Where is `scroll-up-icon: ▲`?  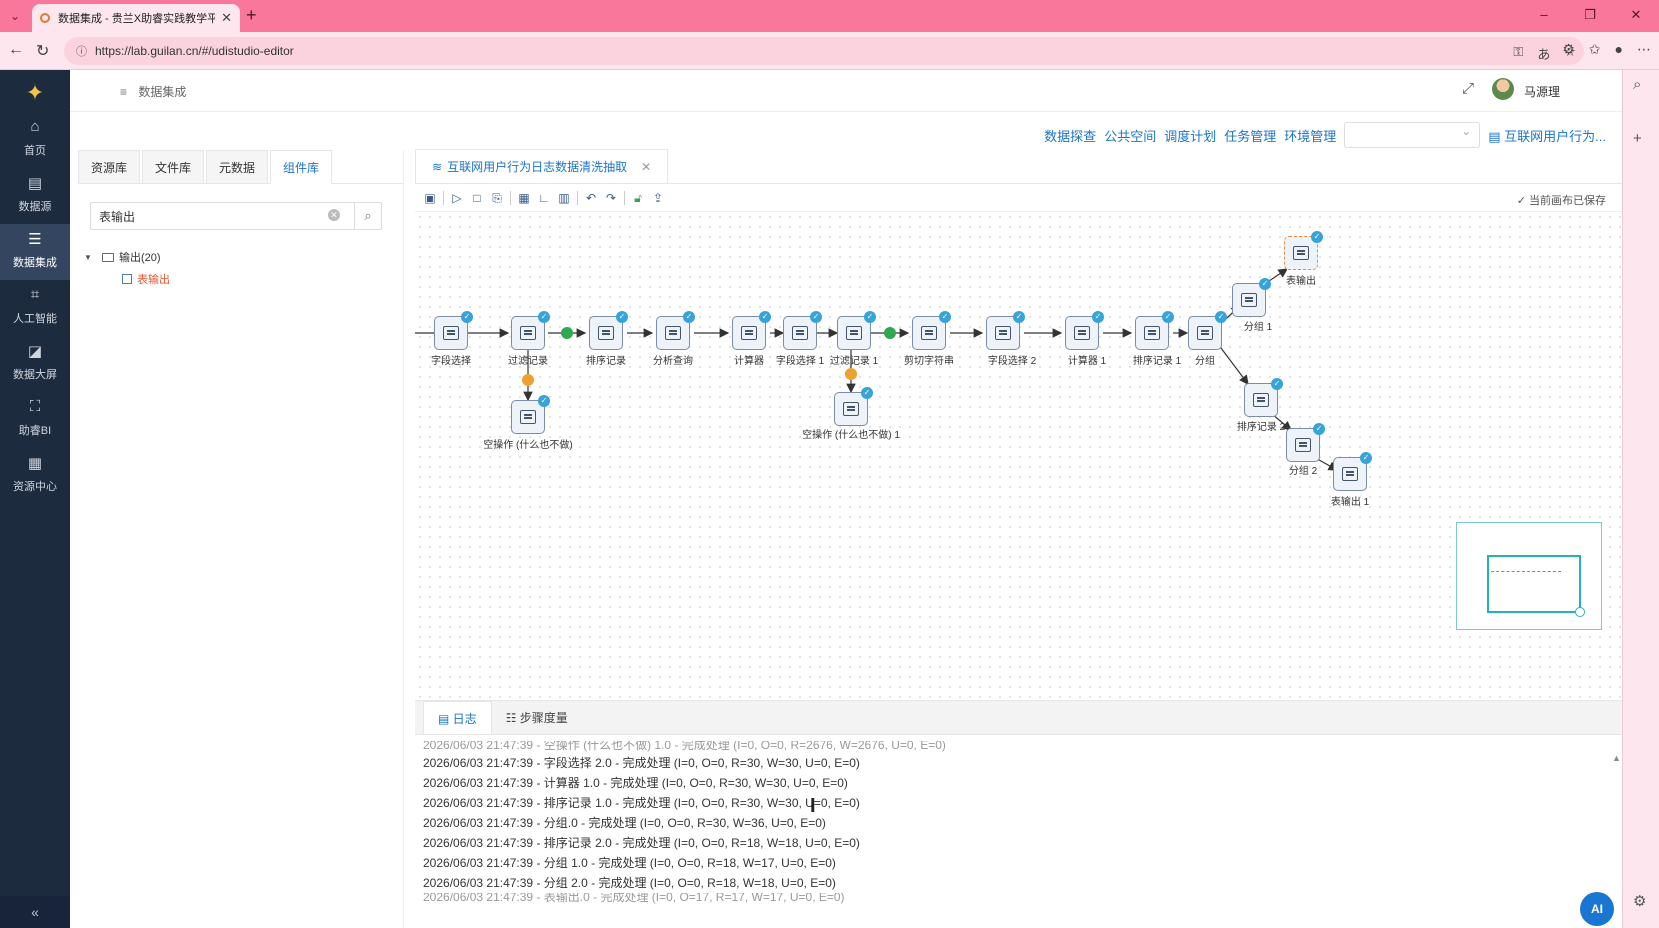
scroll-up-icon: ▲ is located at coordinates (1617, 758).